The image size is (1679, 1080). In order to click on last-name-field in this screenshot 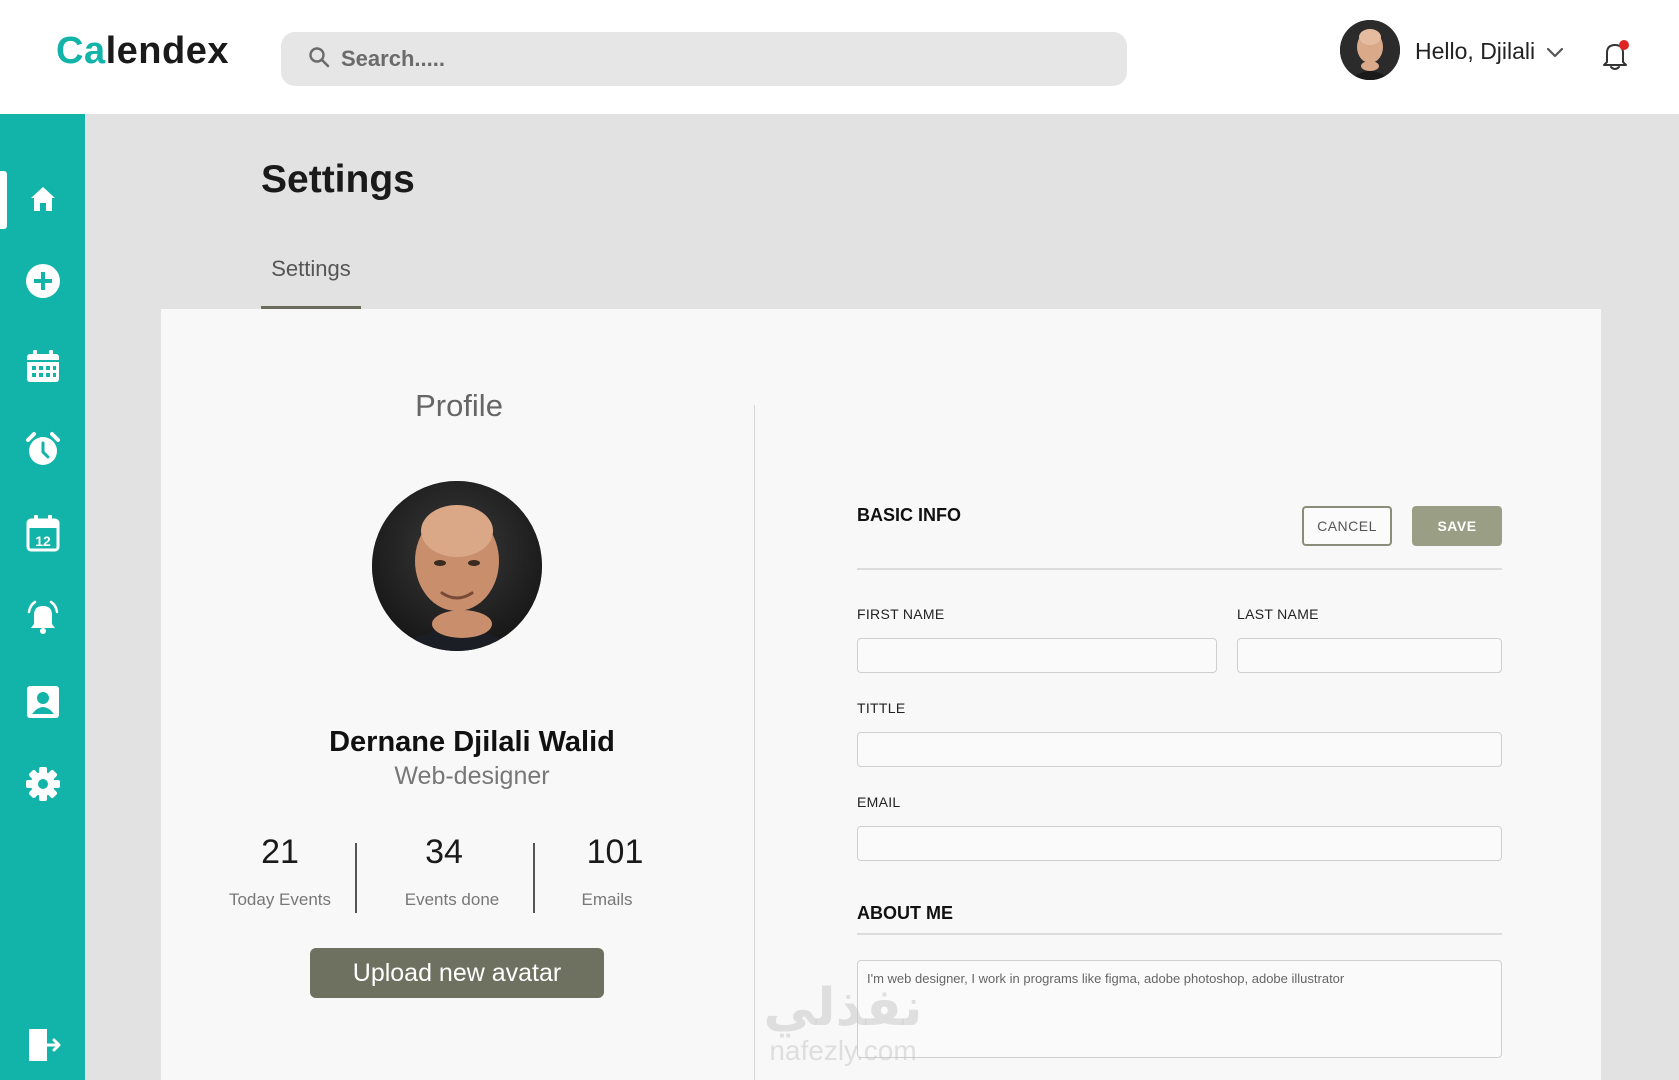, I will do `click(1369, 655)`.